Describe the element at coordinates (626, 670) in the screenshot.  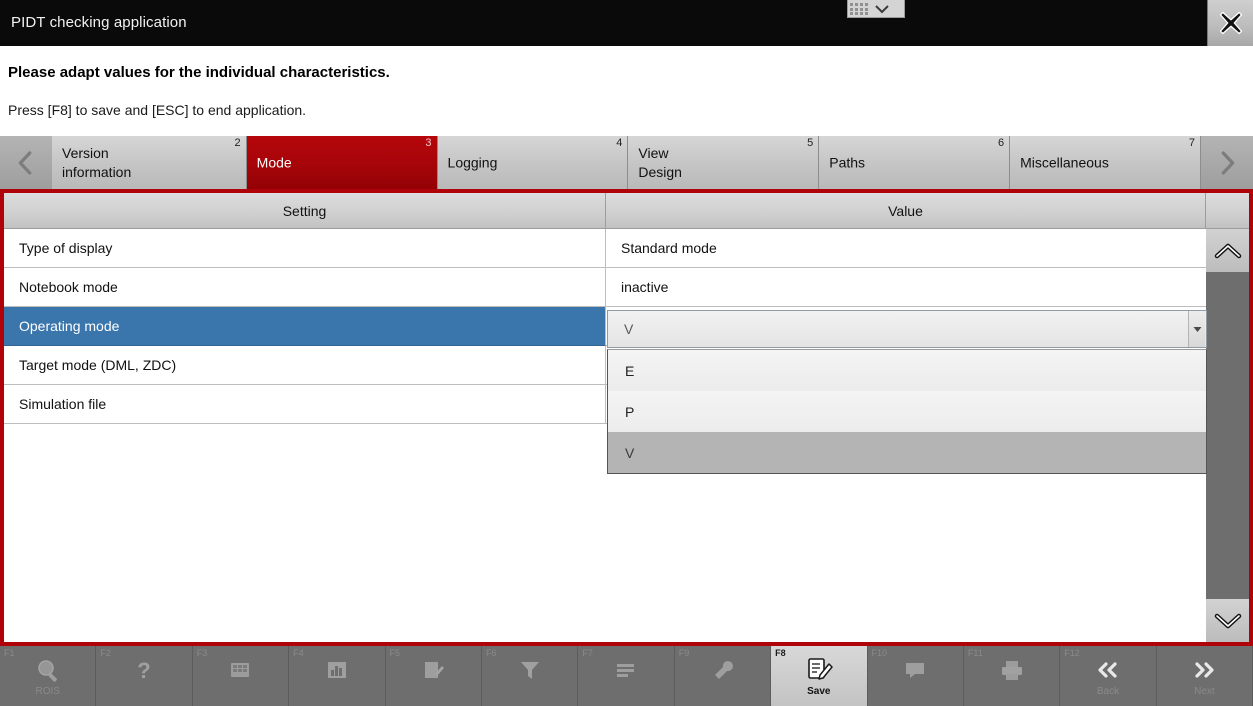
I see `list-icon` at that location.